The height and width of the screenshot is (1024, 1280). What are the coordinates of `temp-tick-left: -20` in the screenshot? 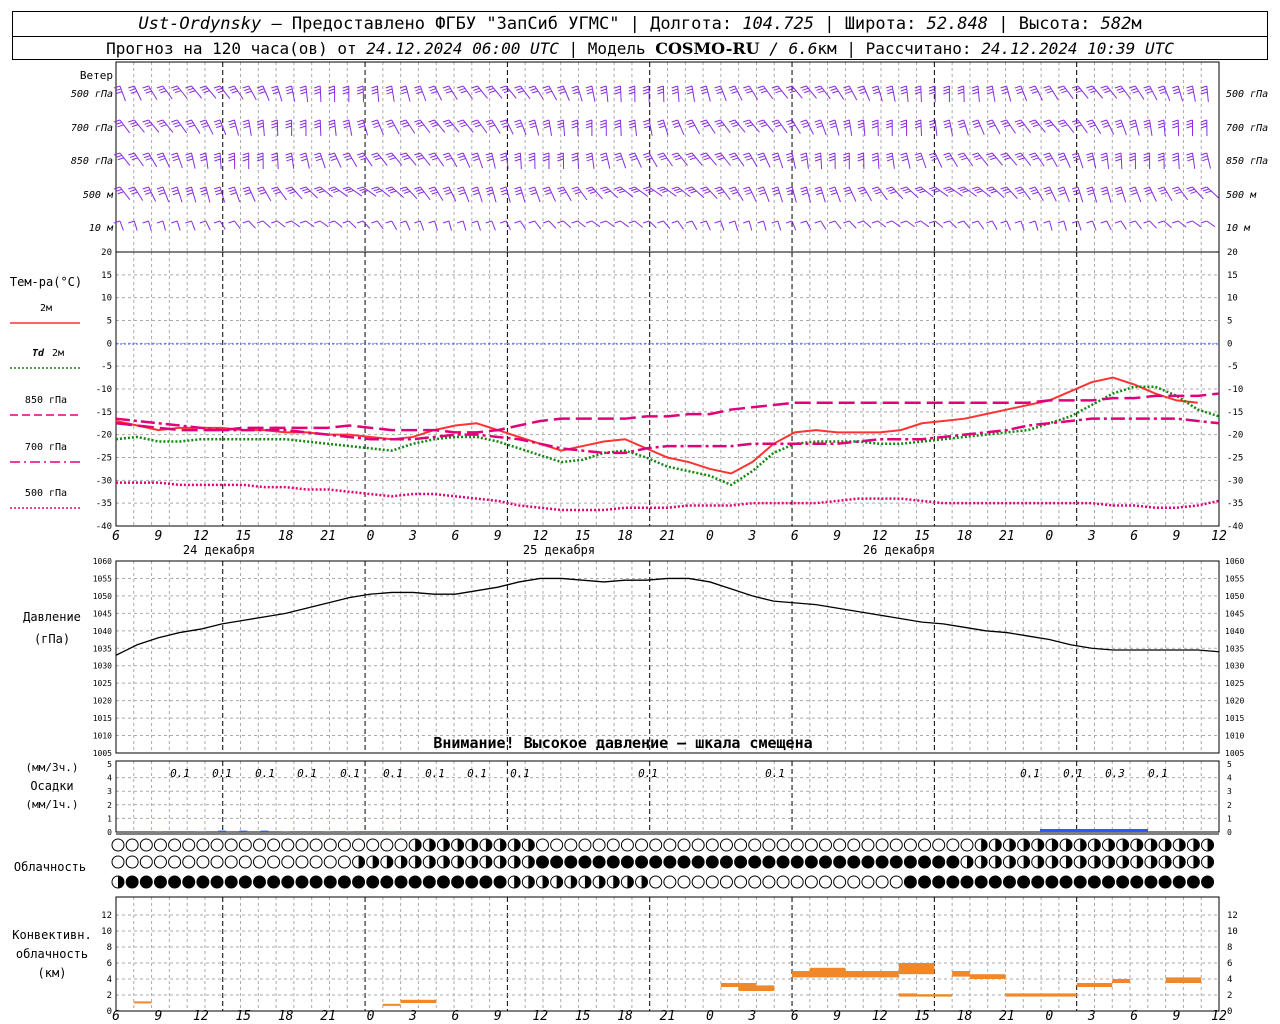 It's located at (104, 436).